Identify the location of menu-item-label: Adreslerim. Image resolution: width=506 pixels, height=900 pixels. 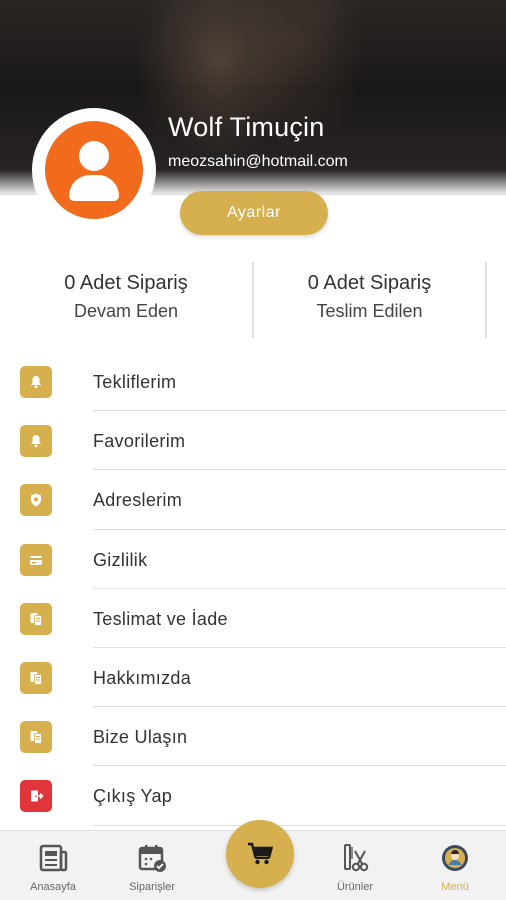
(138, 500).